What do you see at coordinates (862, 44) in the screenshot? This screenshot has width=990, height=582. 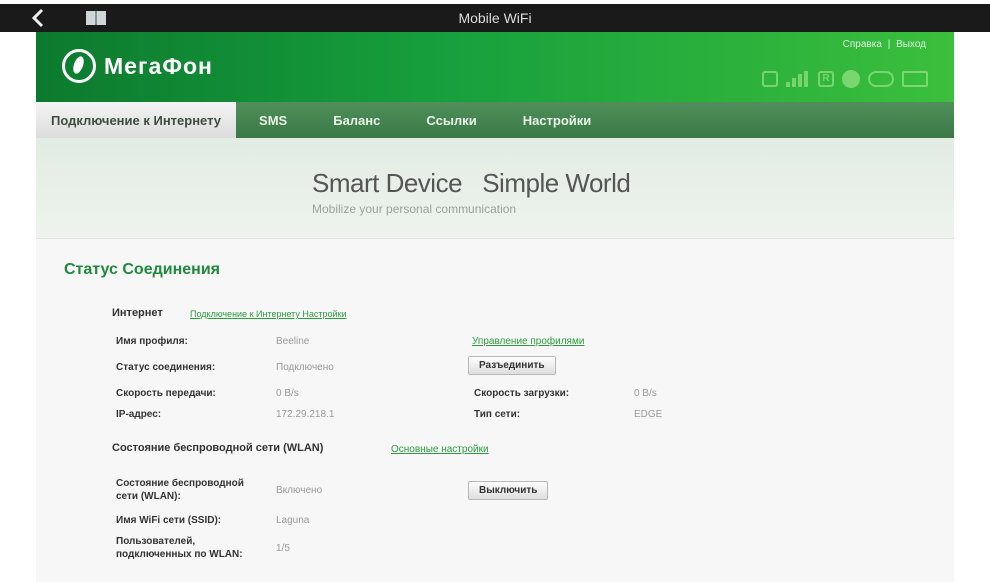 I see `help-link: Справка` at bounding box center [862, 44].